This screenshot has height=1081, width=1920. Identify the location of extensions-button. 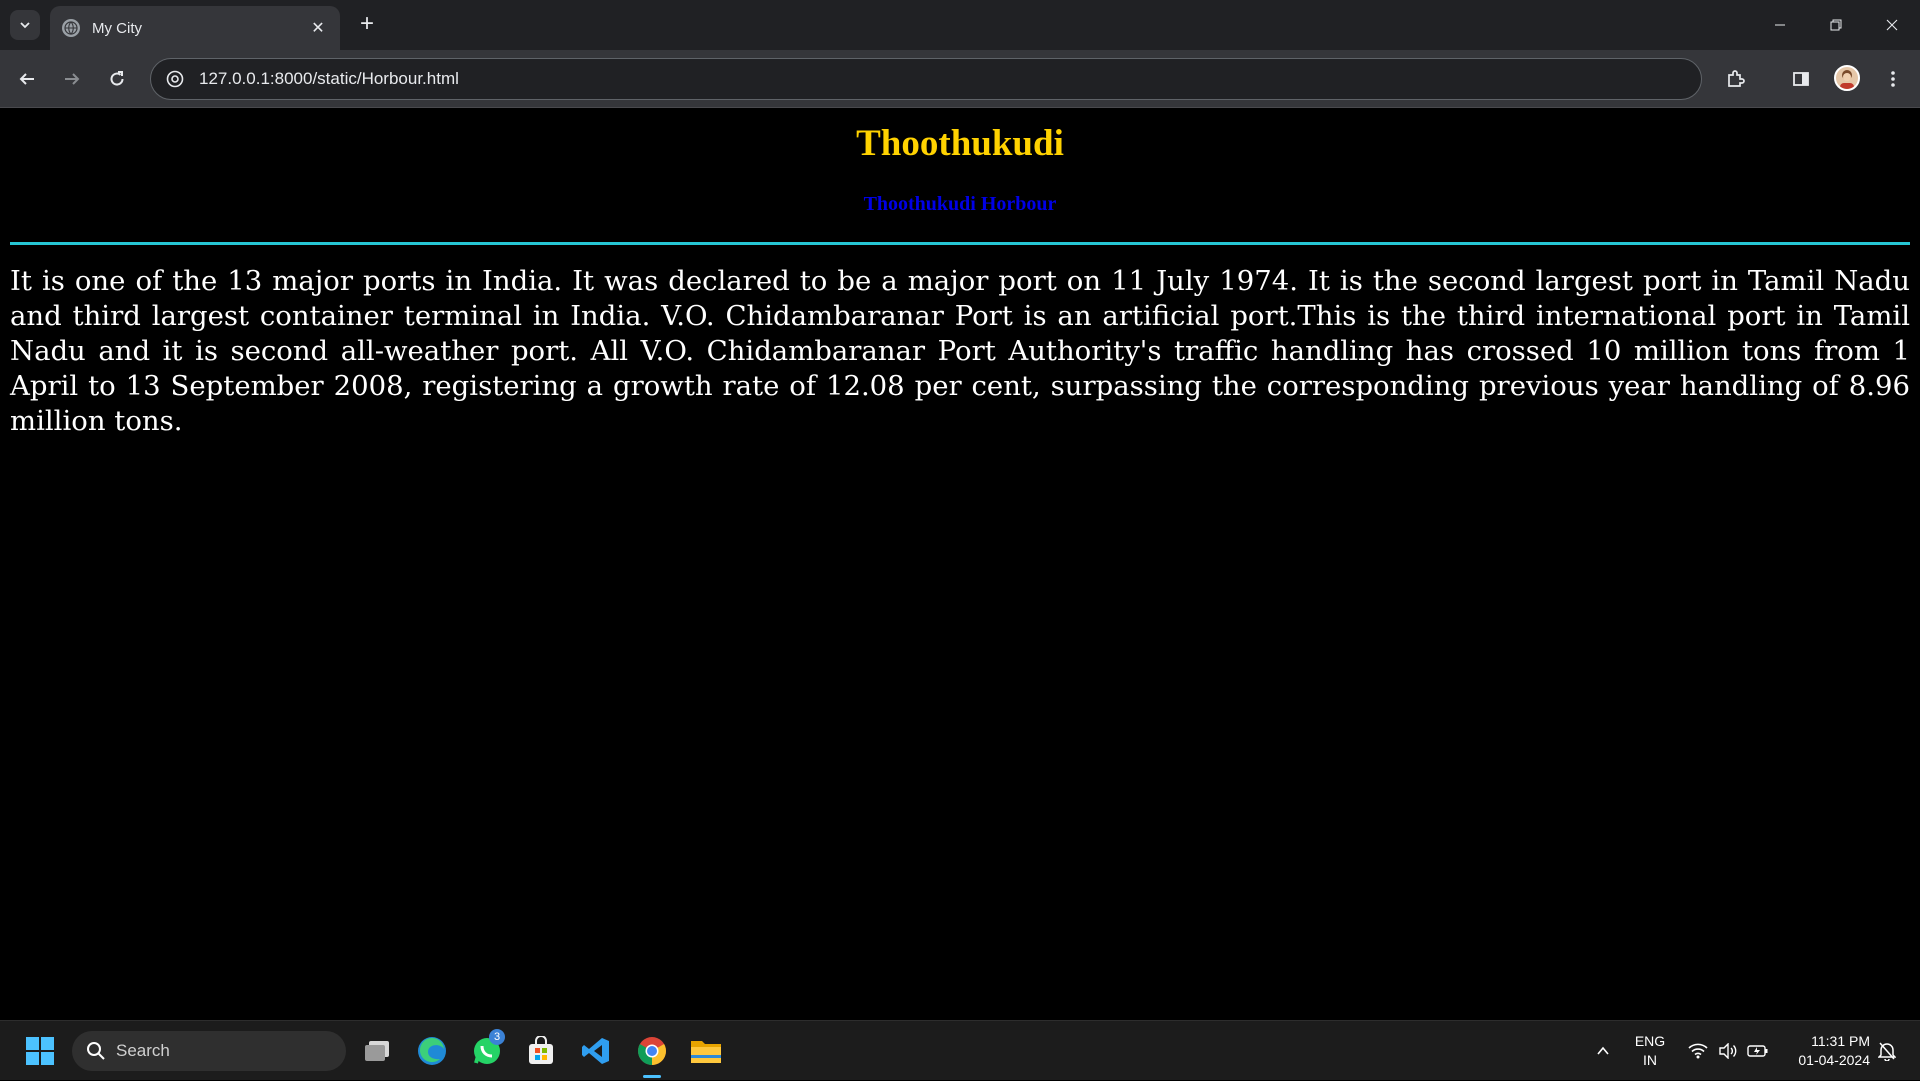
(1735, 79).